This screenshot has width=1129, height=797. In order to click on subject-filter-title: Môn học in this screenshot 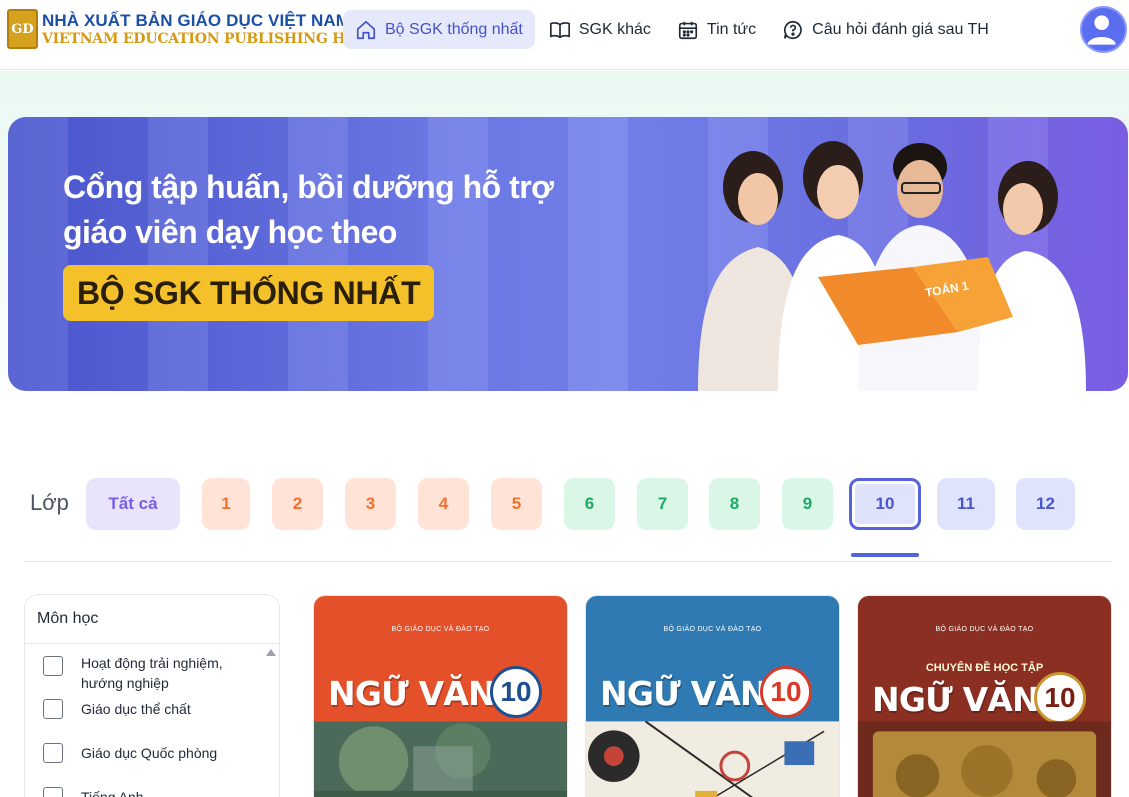, I will do `click(152, 619)`.